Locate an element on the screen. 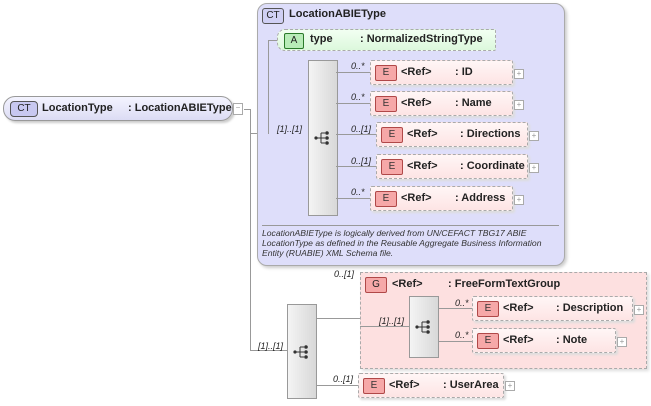 This screenshot has width=651, height=406. element-name: : Address is located at coordinates (480, 198).